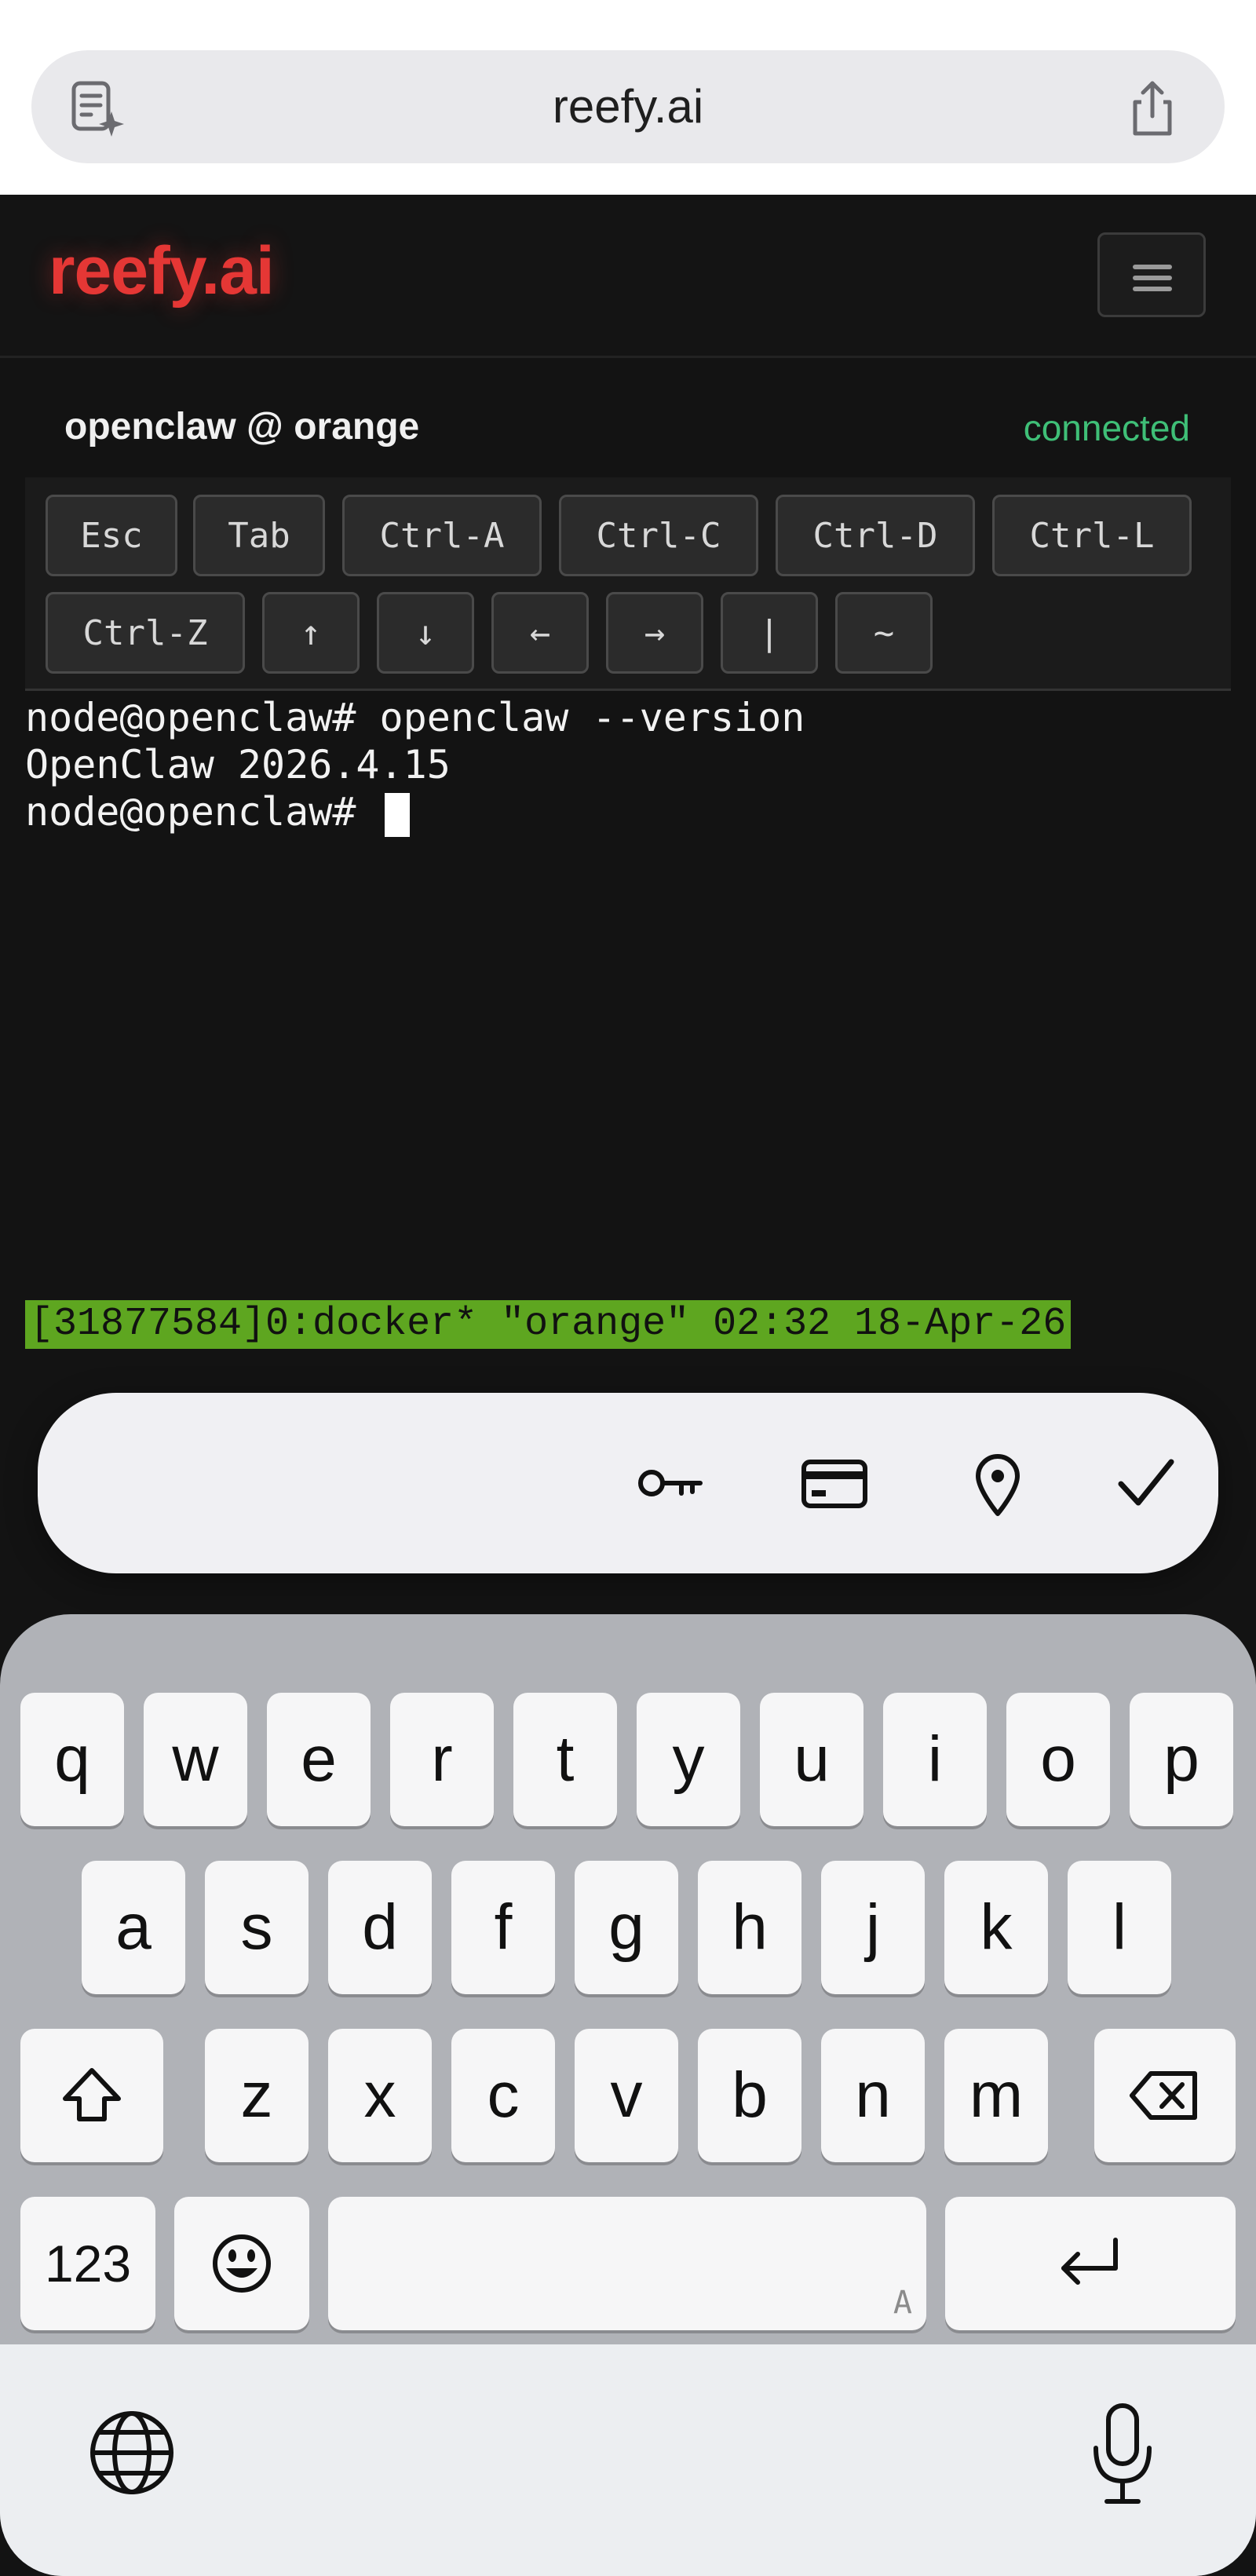 This screenshot has width=1256, height=2576. What do you see at coordinates (442, 535) in the screenshot?
I see `ctrl-a-button: Ctrl-A` at bounding box center [442, 535].